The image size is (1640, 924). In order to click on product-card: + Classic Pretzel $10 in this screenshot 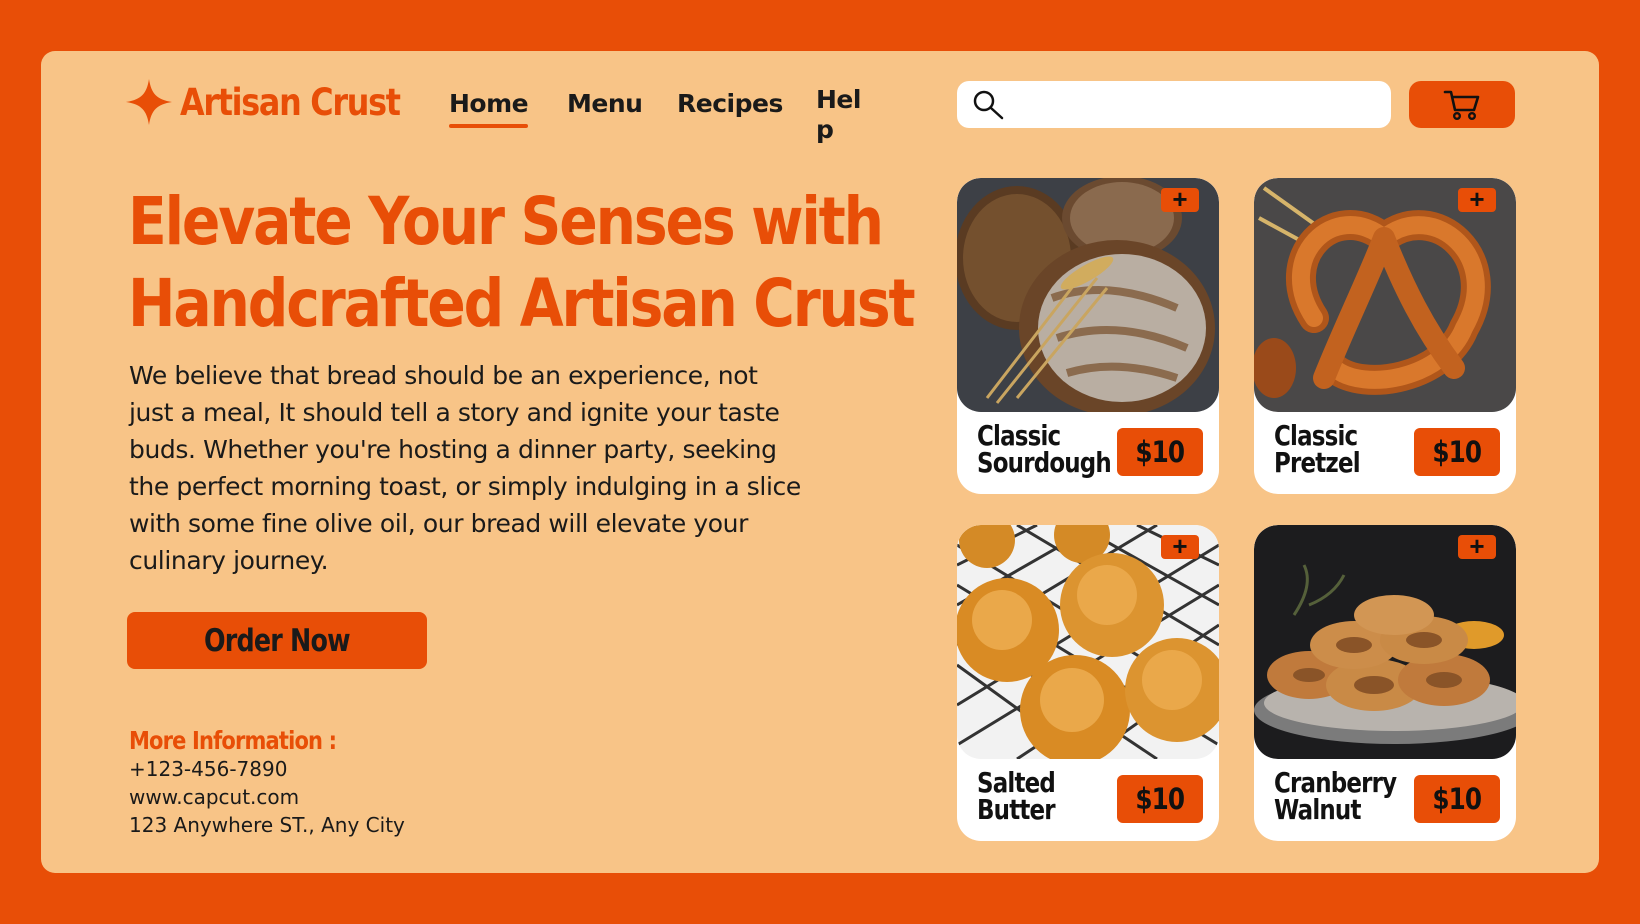, I will do `click(1385, 336)`.